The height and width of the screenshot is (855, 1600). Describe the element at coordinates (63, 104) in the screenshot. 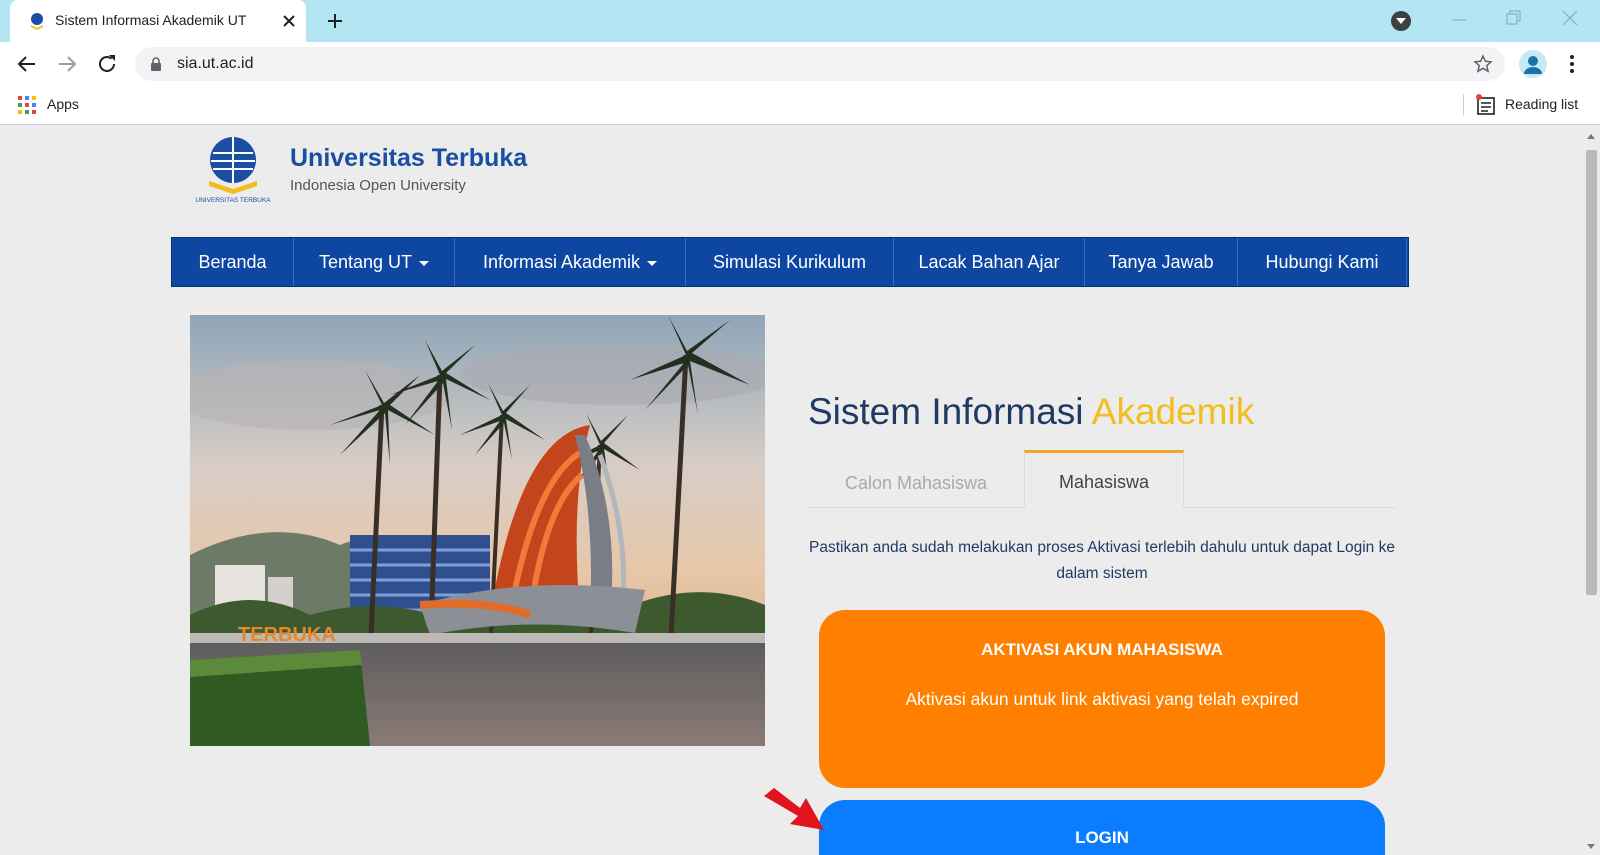

I see `apps-link: Apps` at that location.